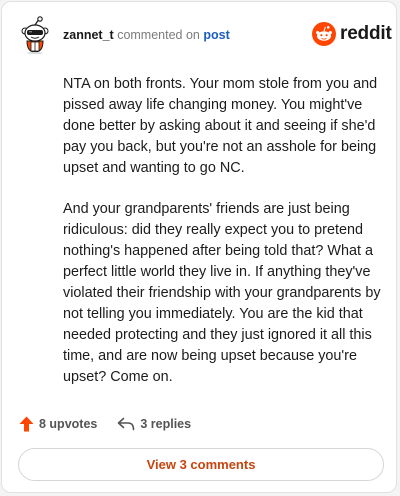 The width and height of the screenshot is (400, 496). I want to click on replies-button: 3 replies, so click(154, 424).